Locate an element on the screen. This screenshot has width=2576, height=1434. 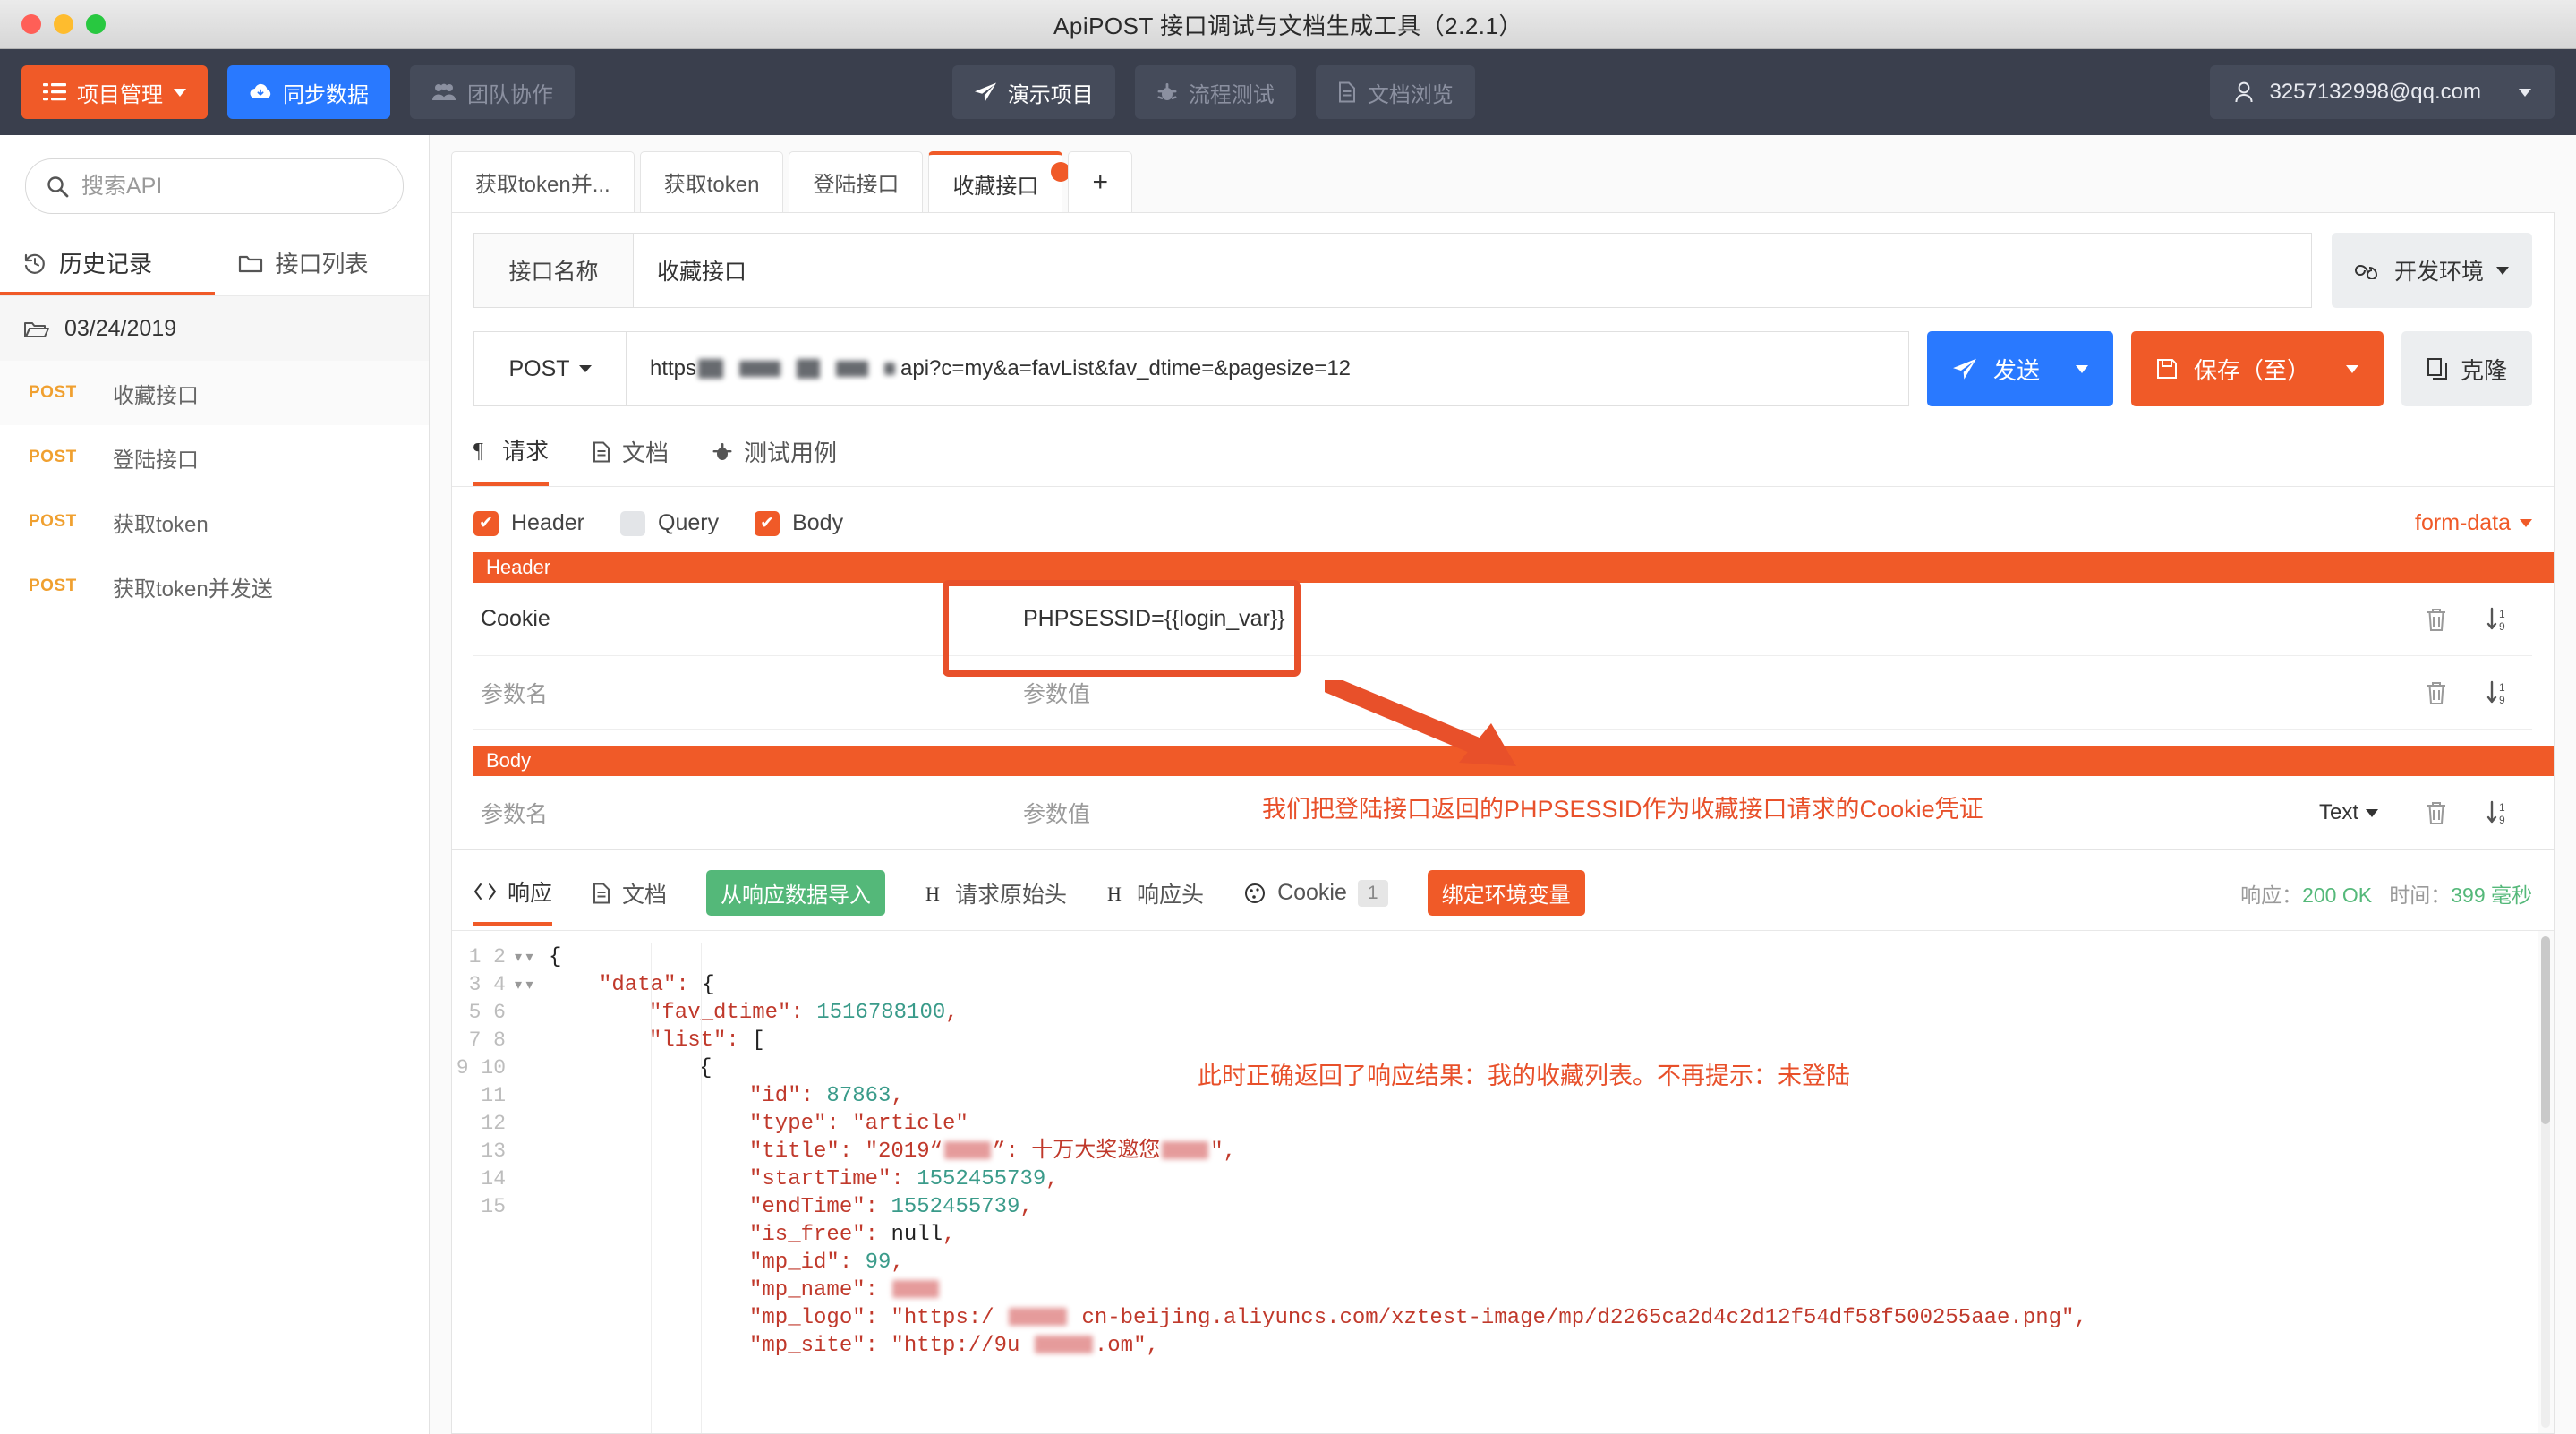
clone-button: 克隆 is located at coordinates (2466, 368).